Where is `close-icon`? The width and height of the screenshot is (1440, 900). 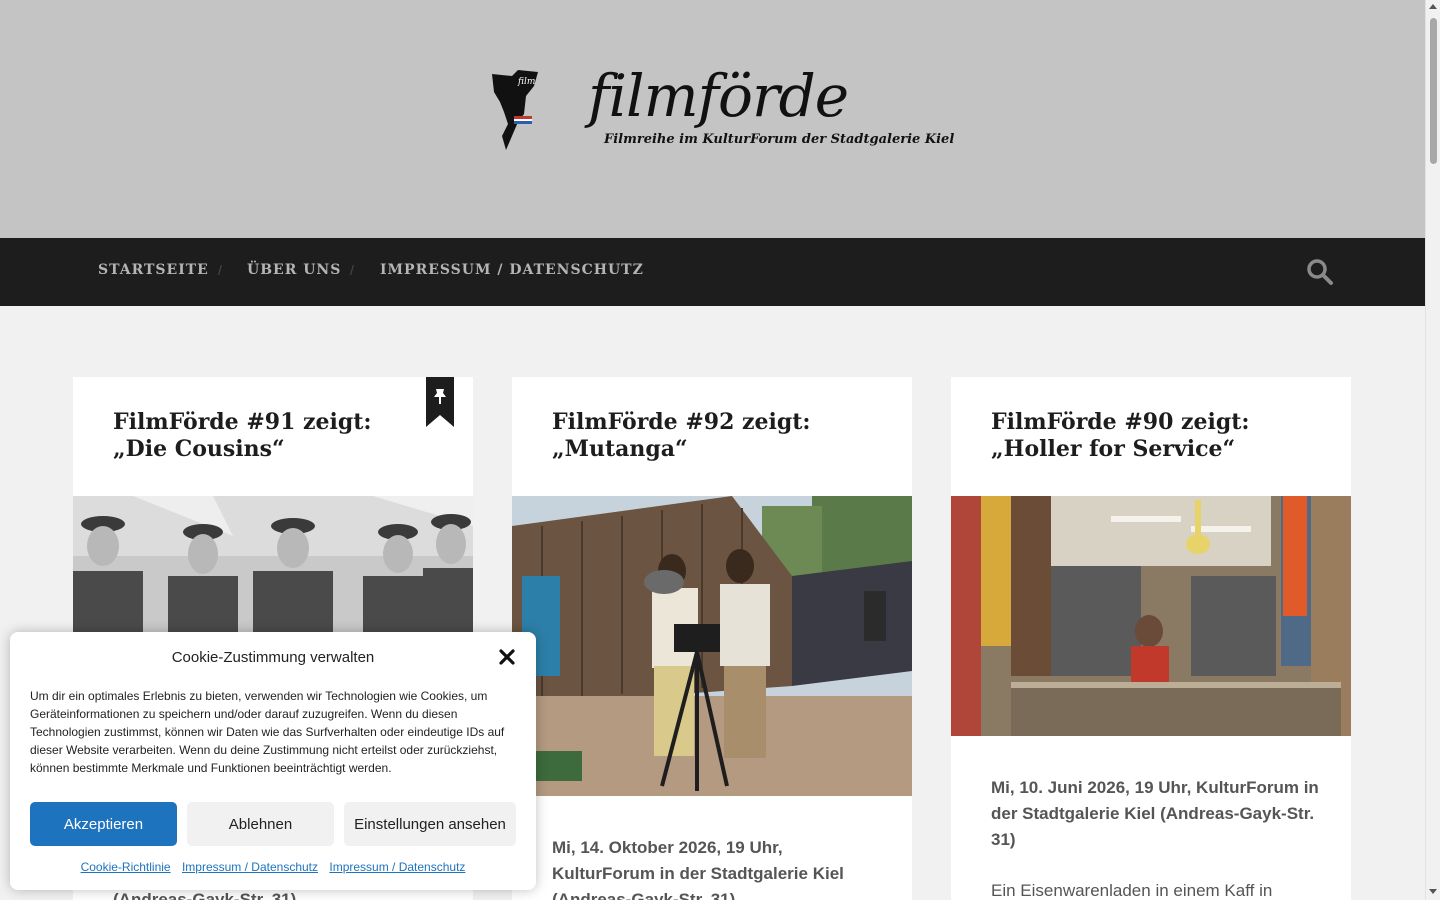 close-icon is located at coordinates (507, 657).